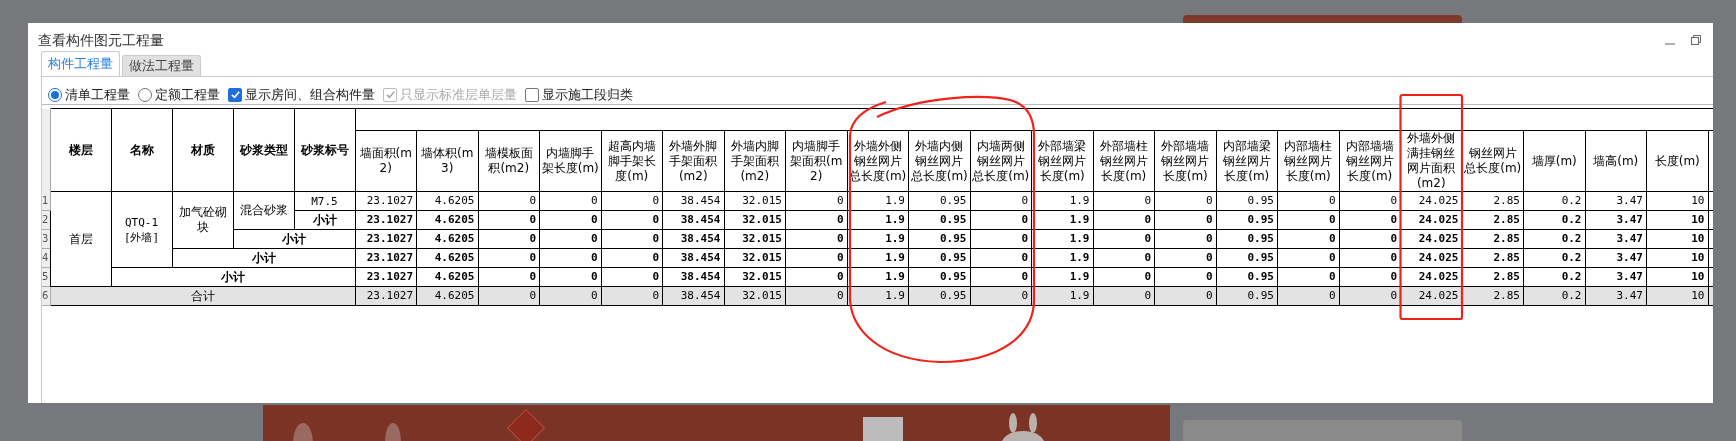 The width and height of the screenshot is (1736, 441). What do you see at coordinates (693, 160) in the screenshot?
I see `column-header: 外墙外脚手架面积(m2)` at bounding box center [693, 160].